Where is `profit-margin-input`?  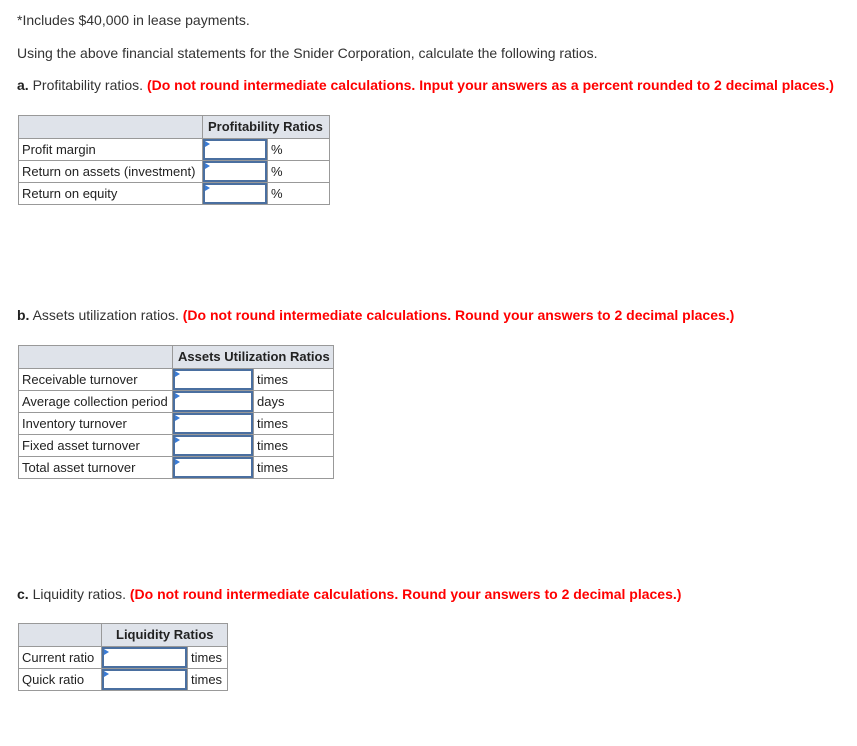 profit-margin-input is located at coordinates (235, 149).